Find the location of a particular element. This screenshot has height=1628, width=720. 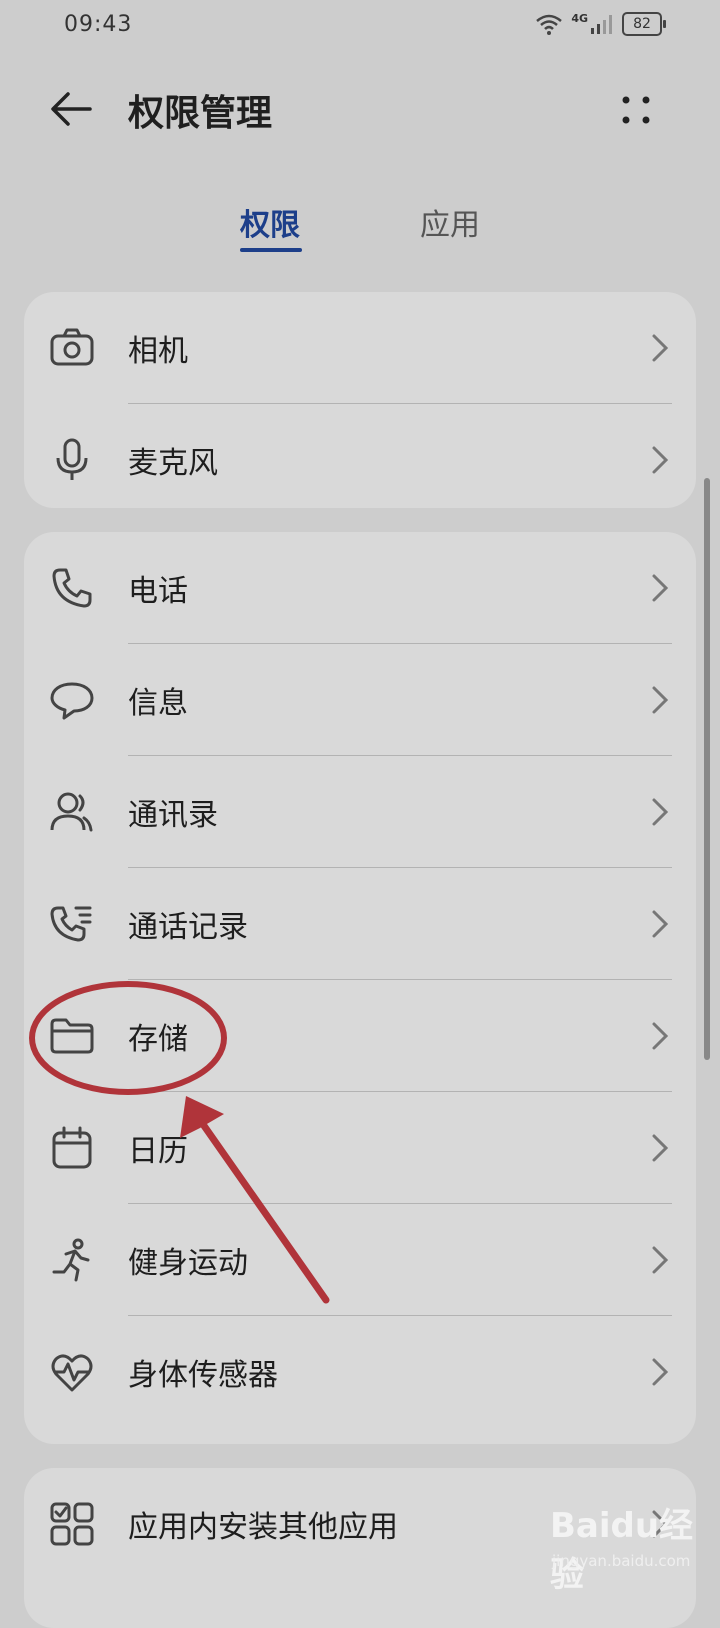

status-icons: 4G 82 is located at coordinates (600, 23).